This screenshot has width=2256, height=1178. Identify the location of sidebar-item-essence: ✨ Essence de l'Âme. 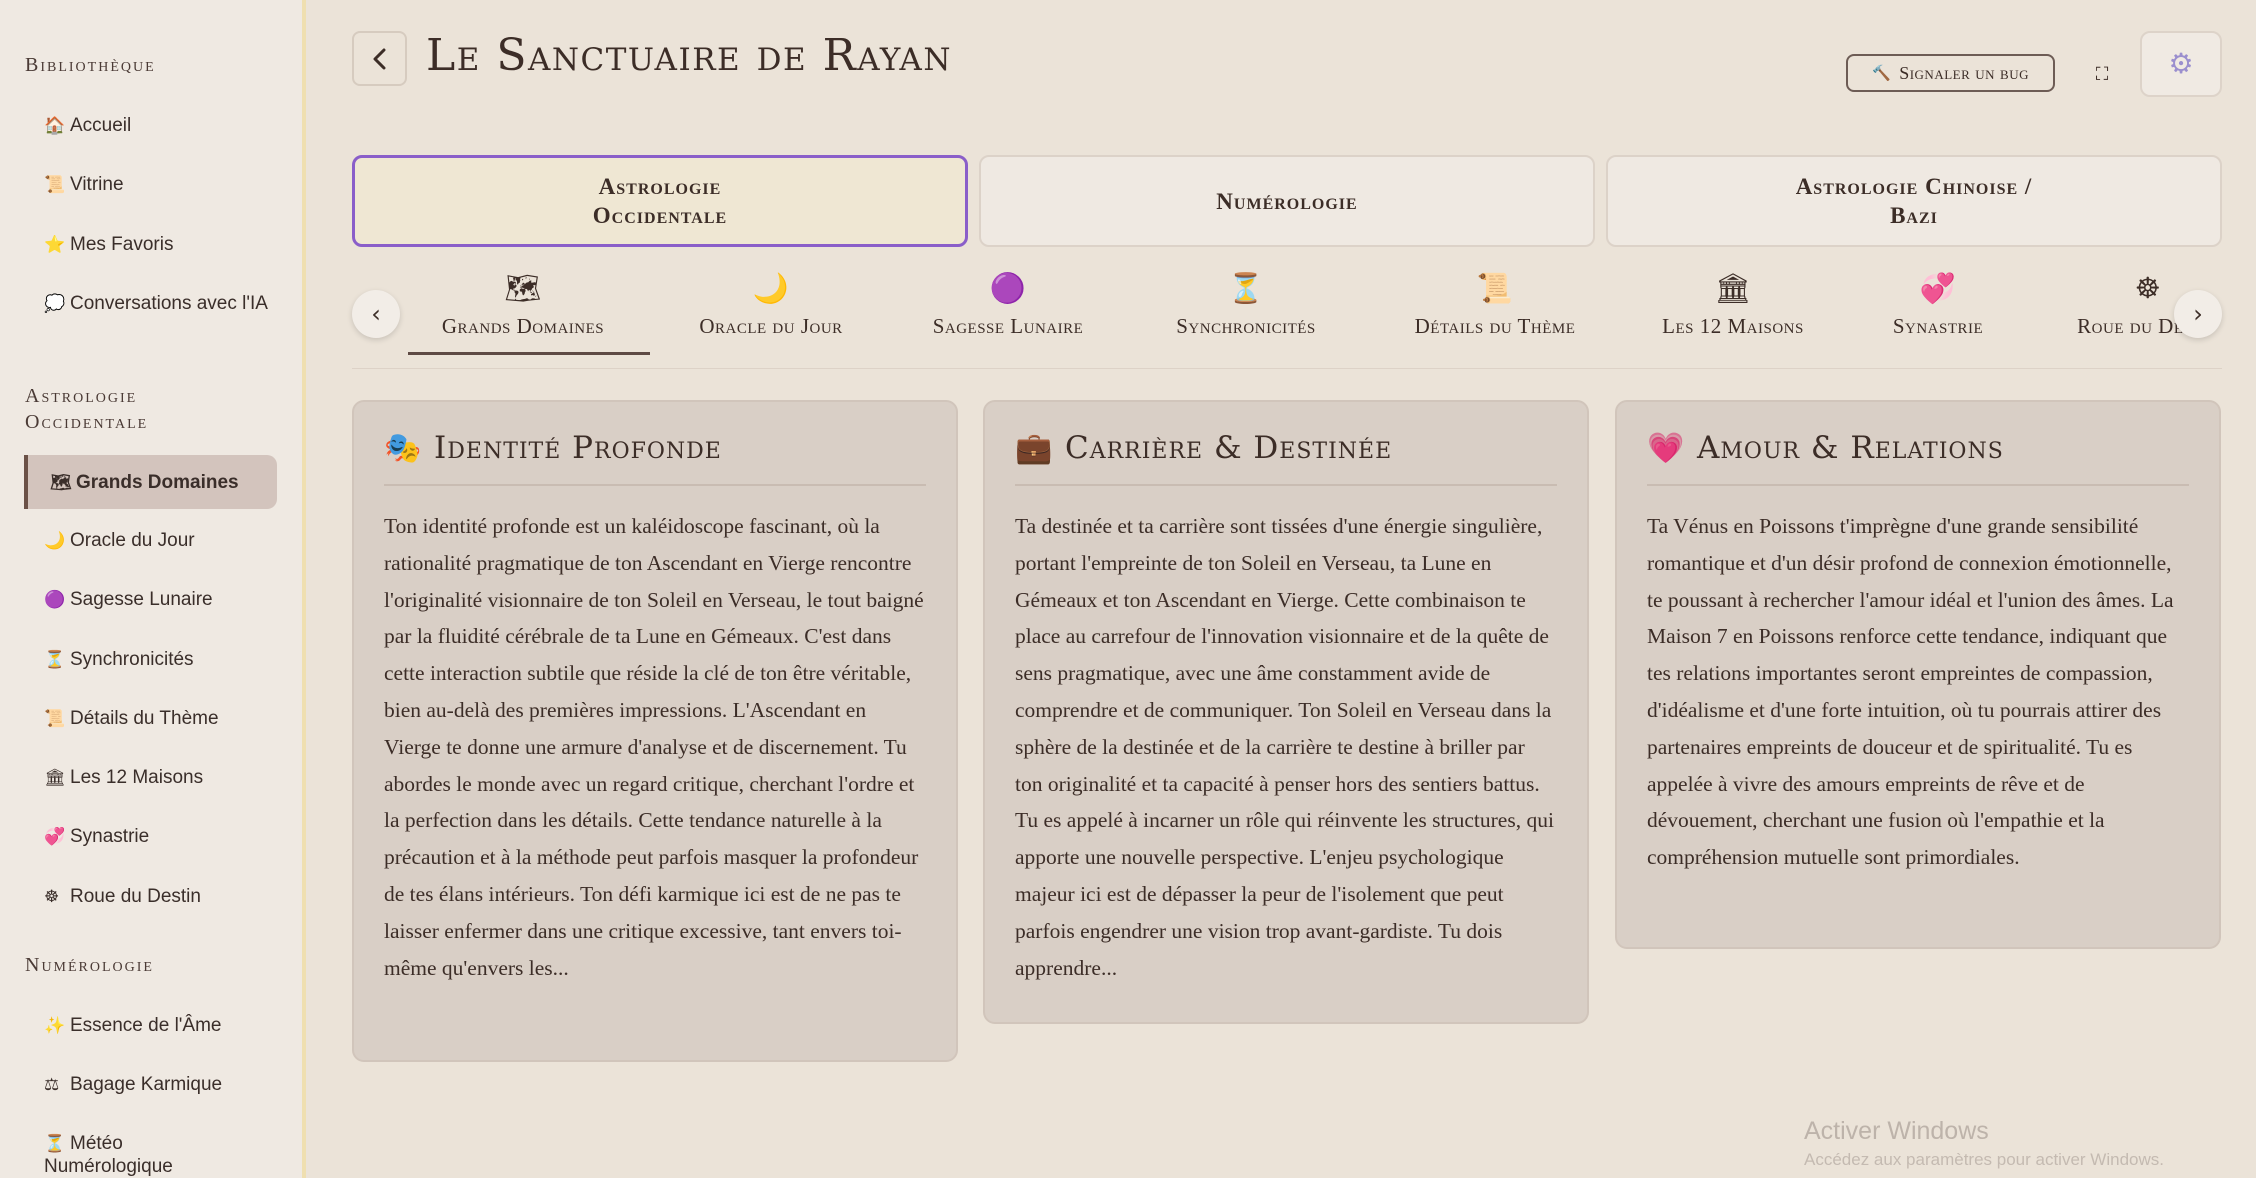
(152, 1025).